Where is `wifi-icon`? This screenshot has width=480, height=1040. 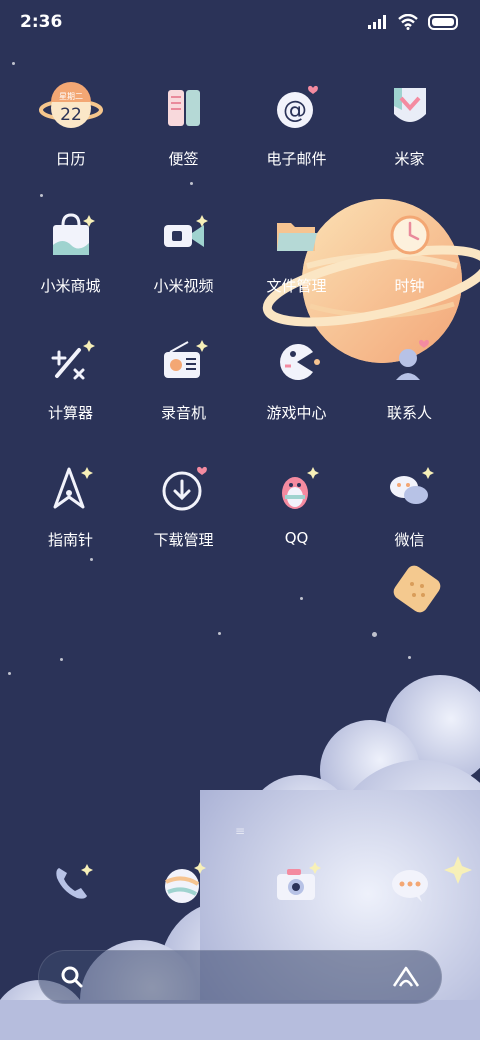 wifi-icon is located at coordinates (408, 22).